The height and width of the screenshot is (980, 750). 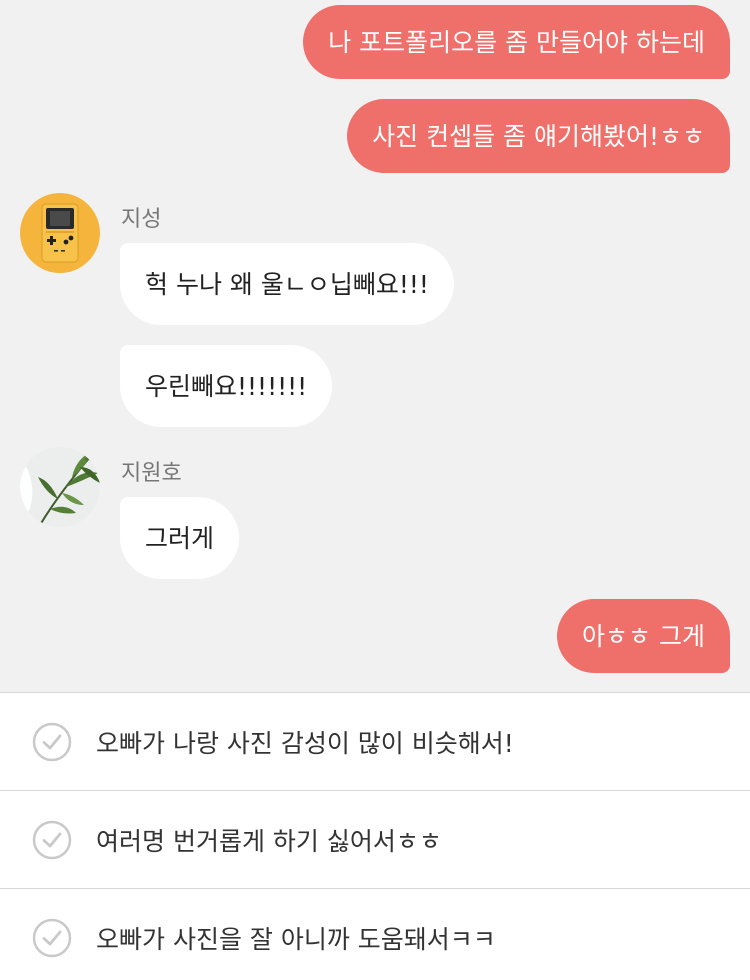 I want to click on reply-choice-label: 여러명 번거롭게 하기 싫어서ㅎㅎ, so click(x=269, y=841).